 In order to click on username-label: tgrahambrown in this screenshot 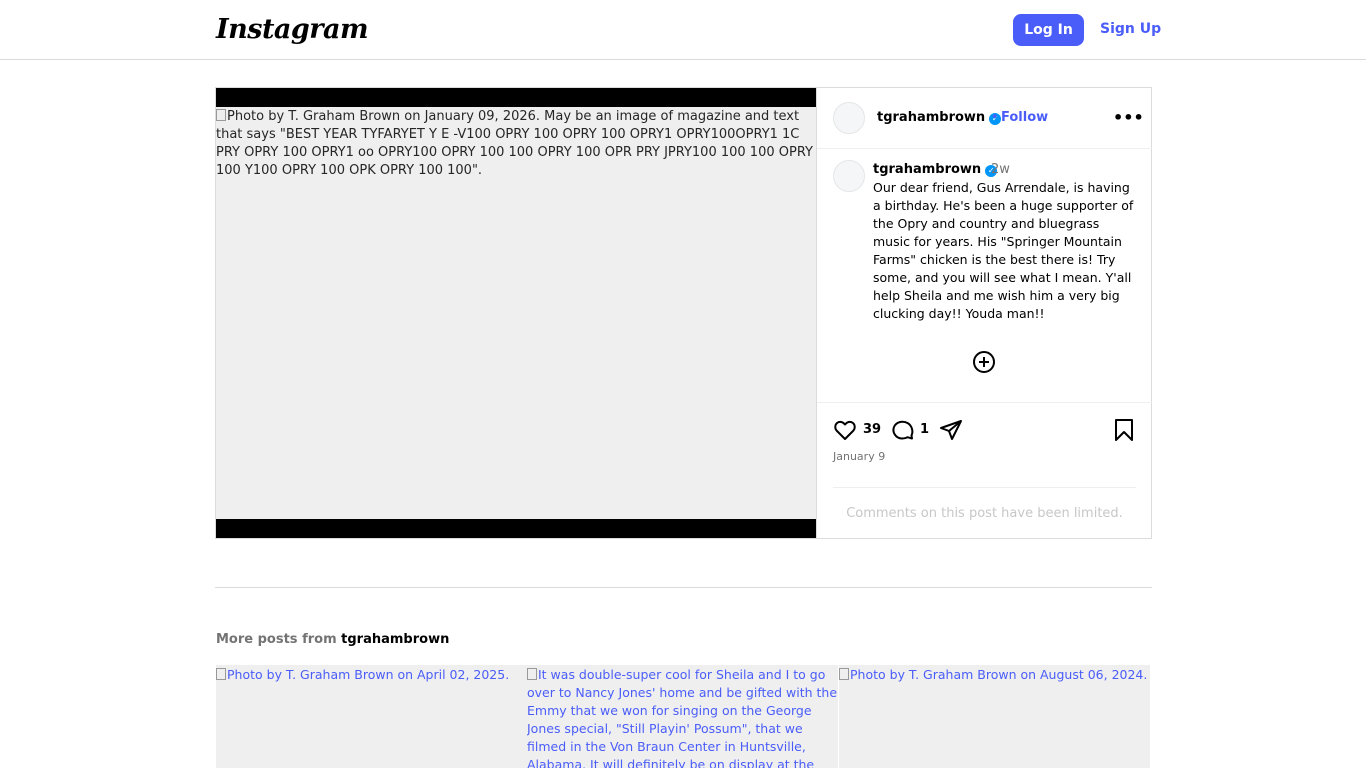, I will do `click(931, 117)`.